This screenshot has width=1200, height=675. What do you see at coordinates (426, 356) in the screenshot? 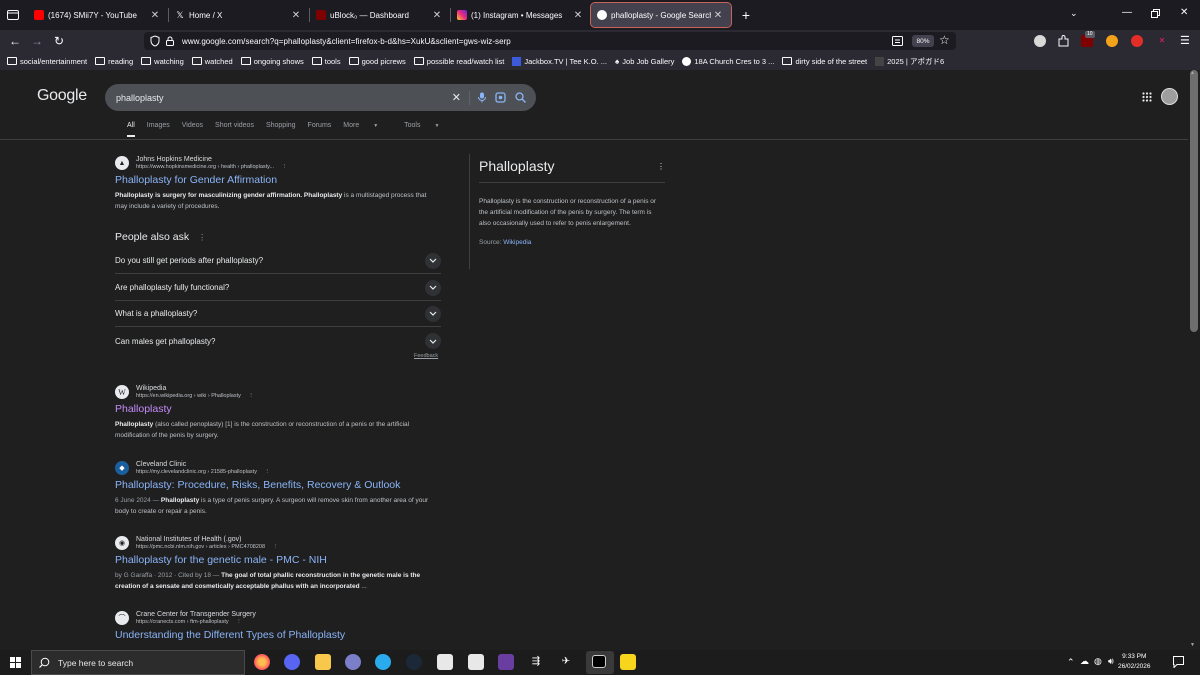
I see `feedback-link: Feedback` at bounding box center [426, 356].